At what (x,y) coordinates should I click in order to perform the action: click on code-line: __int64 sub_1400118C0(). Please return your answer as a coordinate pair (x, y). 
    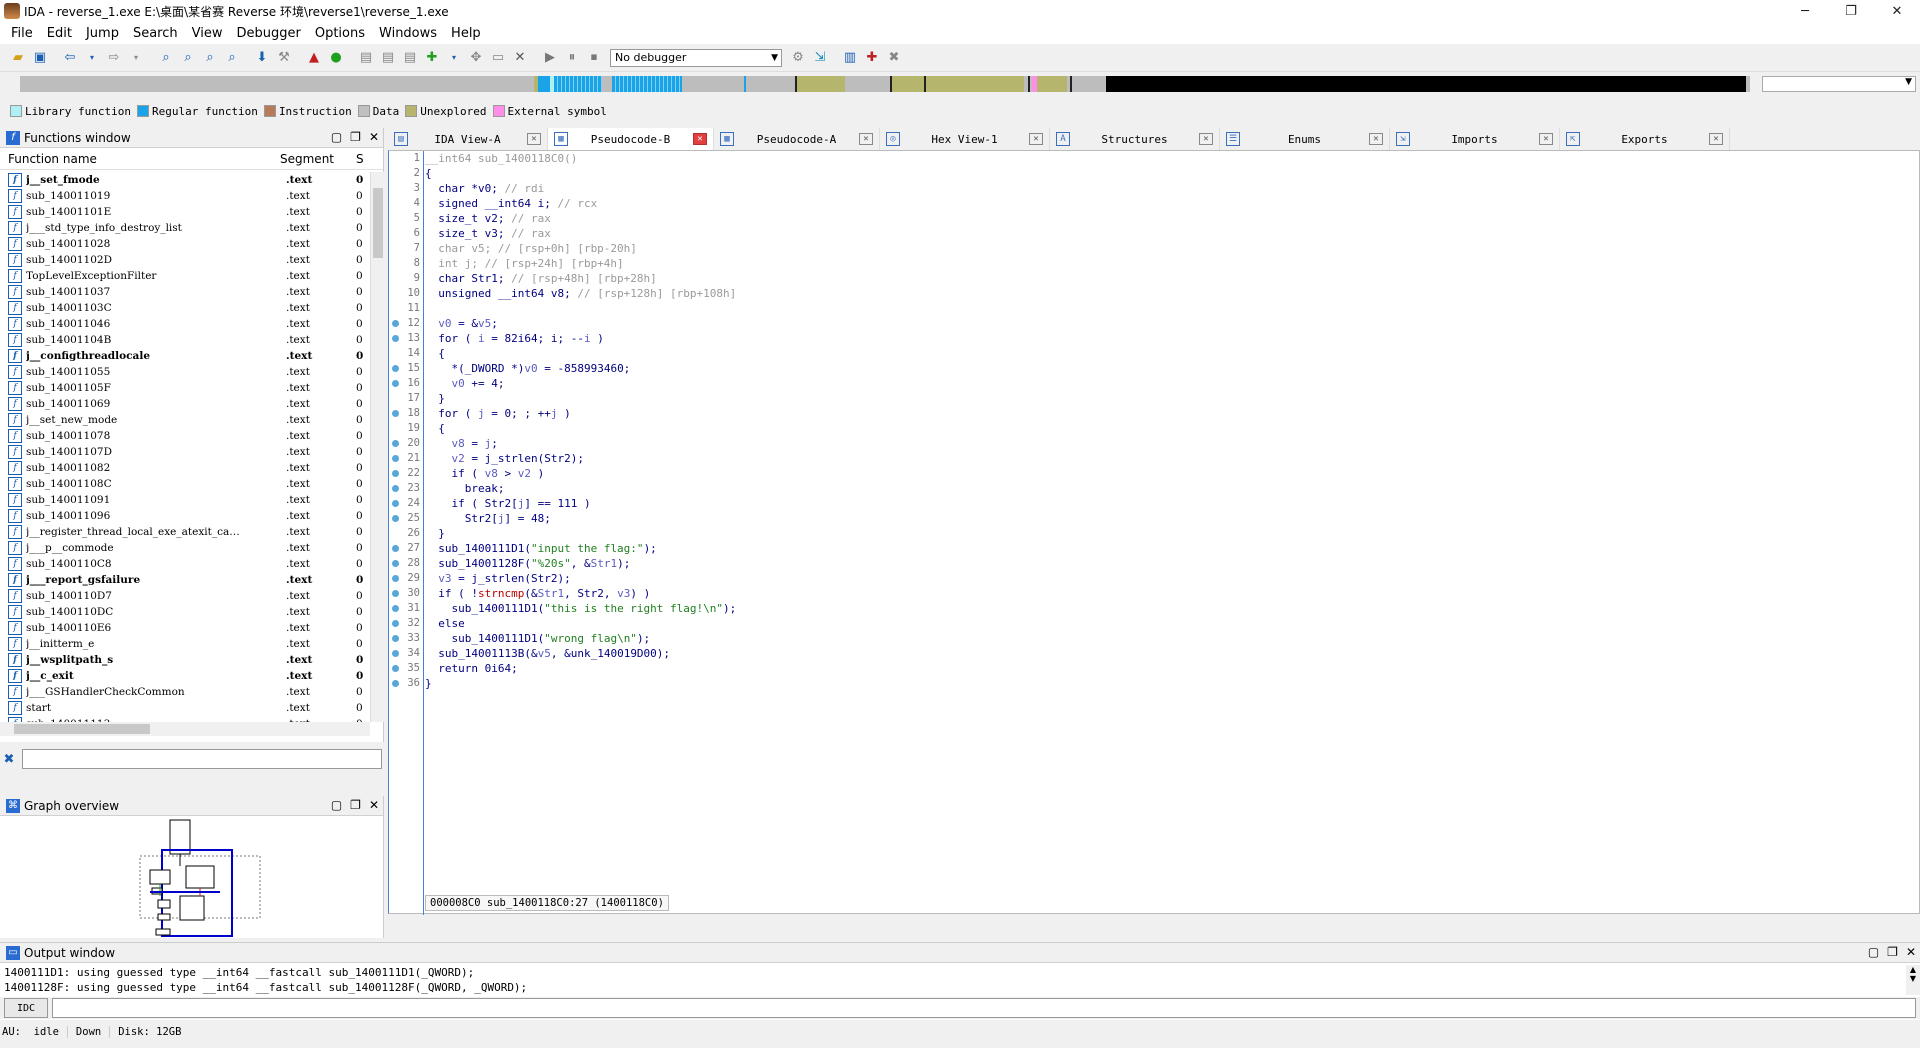
    Looking at the image, I should click on (1165, 158).